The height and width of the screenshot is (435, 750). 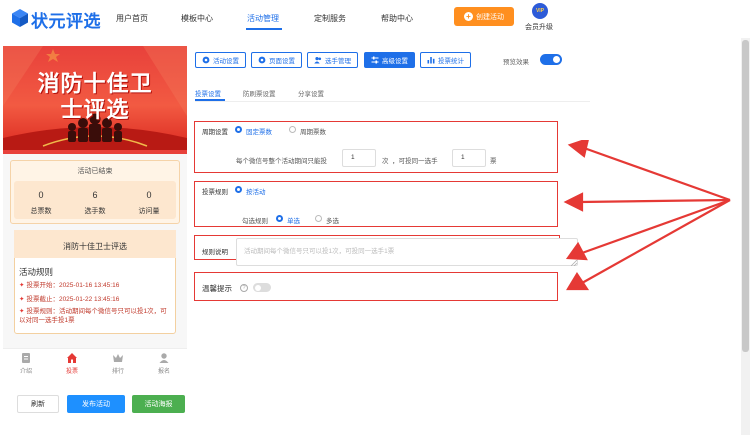 What do you see at coordinates (376, 286) in the screenshot?
I see `warm-tip-section` at bounding box center [376, 286].